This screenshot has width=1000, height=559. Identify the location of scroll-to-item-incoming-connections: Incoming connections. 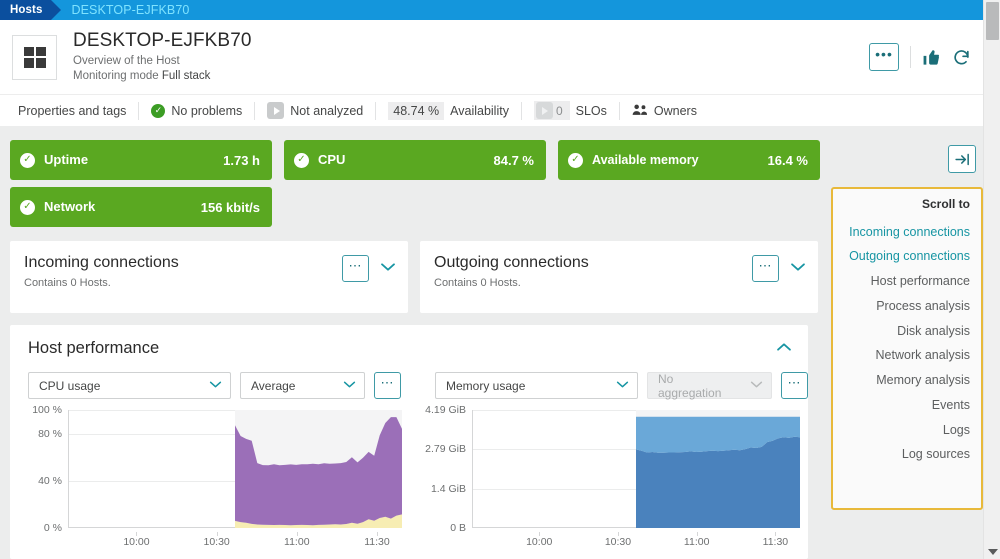
(905, 232).